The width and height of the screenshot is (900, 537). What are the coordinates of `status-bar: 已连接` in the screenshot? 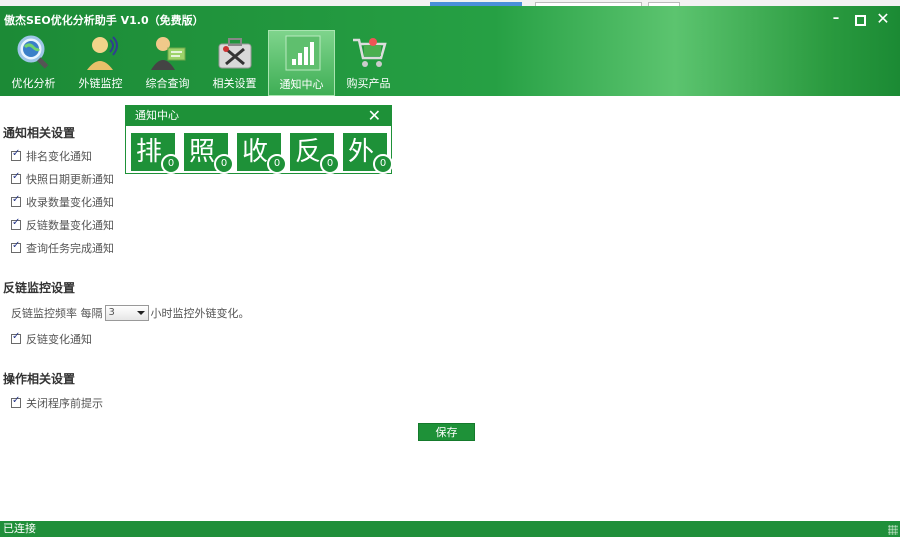 It's located at (450, 529).